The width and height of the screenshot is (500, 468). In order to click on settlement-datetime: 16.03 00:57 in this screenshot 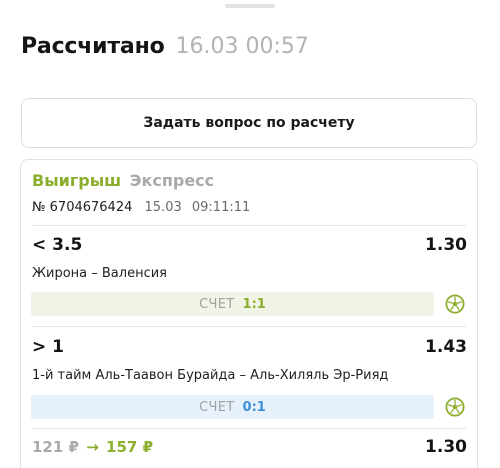, I will do `click(242, 46)`.